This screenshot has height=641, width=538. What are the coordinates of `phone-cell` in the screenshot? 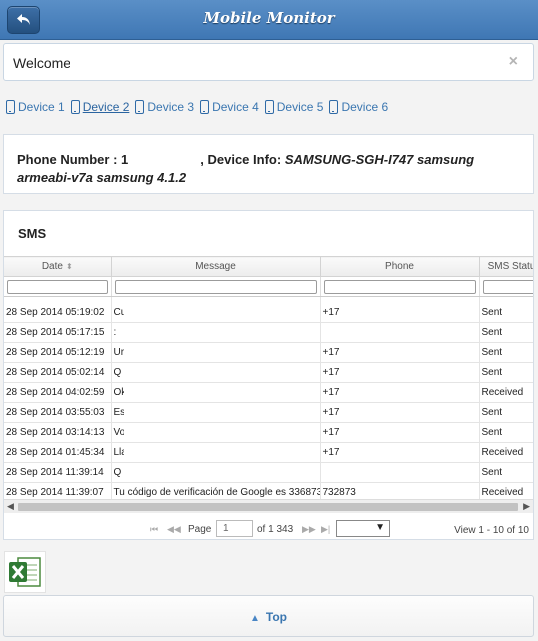 It's located at (400, 332).